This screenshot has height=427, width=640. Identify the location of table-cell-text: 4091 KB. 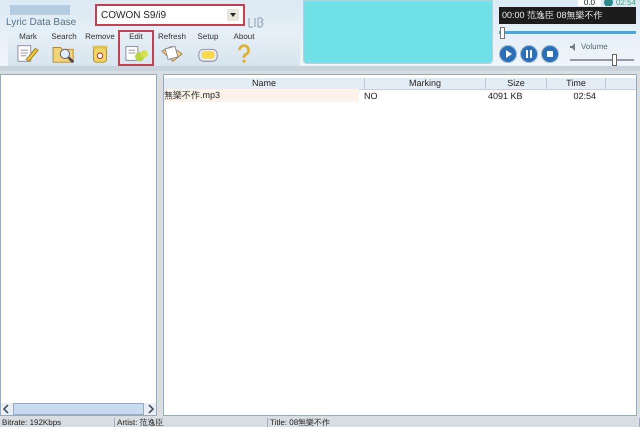
(505, 95).